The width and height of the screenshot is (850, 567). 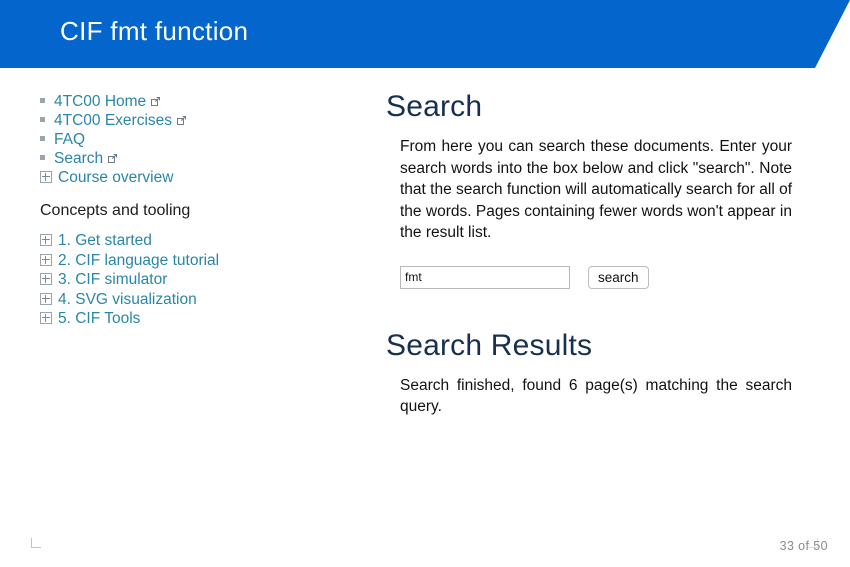 I want to click on search-input, so click(x=485, y=277).